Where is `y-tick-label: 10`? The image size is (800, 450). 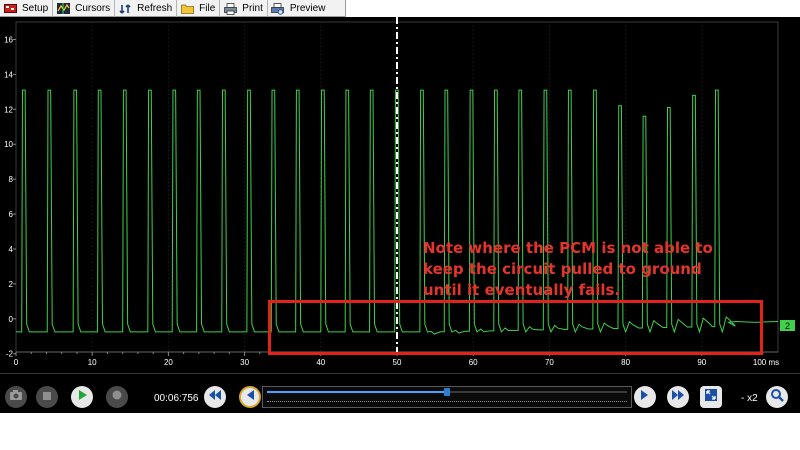
y-tick-label: 10 is located at coordinates (8, 144).